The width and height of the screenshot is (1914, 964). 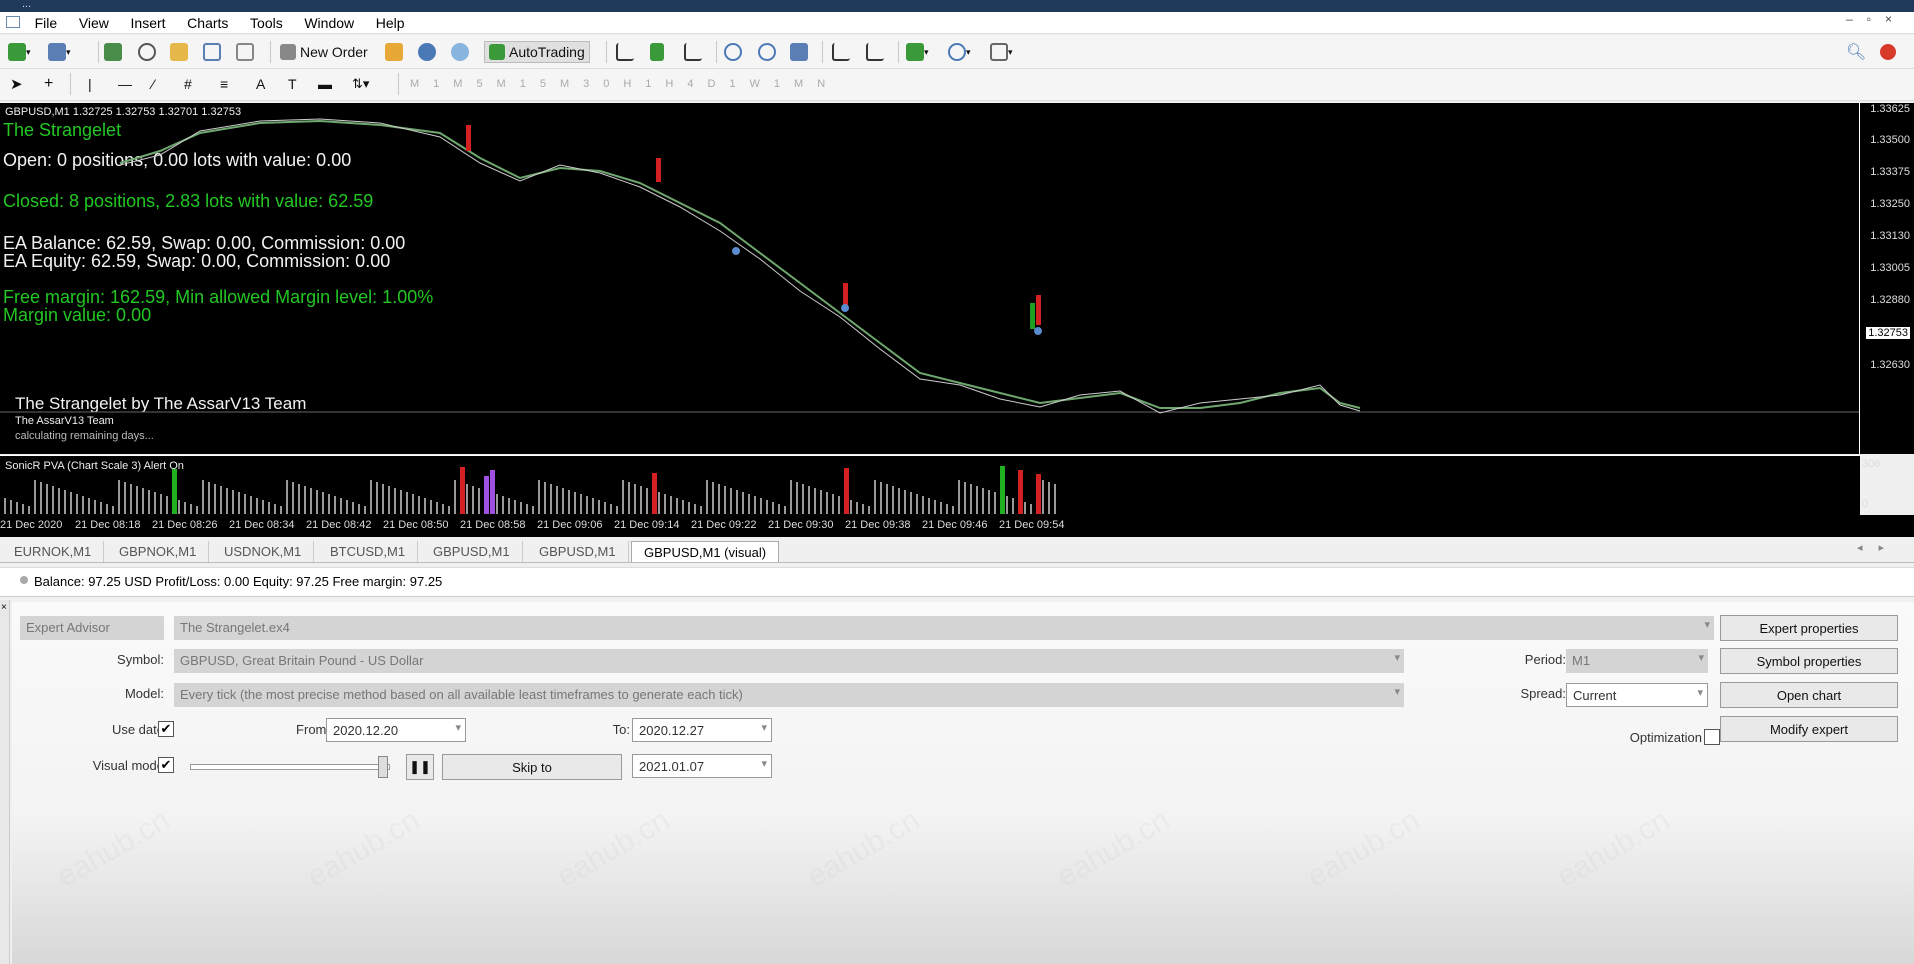 What do you see at coordinates (1809, 695) in the screenshot?
I see `open-chart-button: Open chart` at bounding box center [1809, 695].